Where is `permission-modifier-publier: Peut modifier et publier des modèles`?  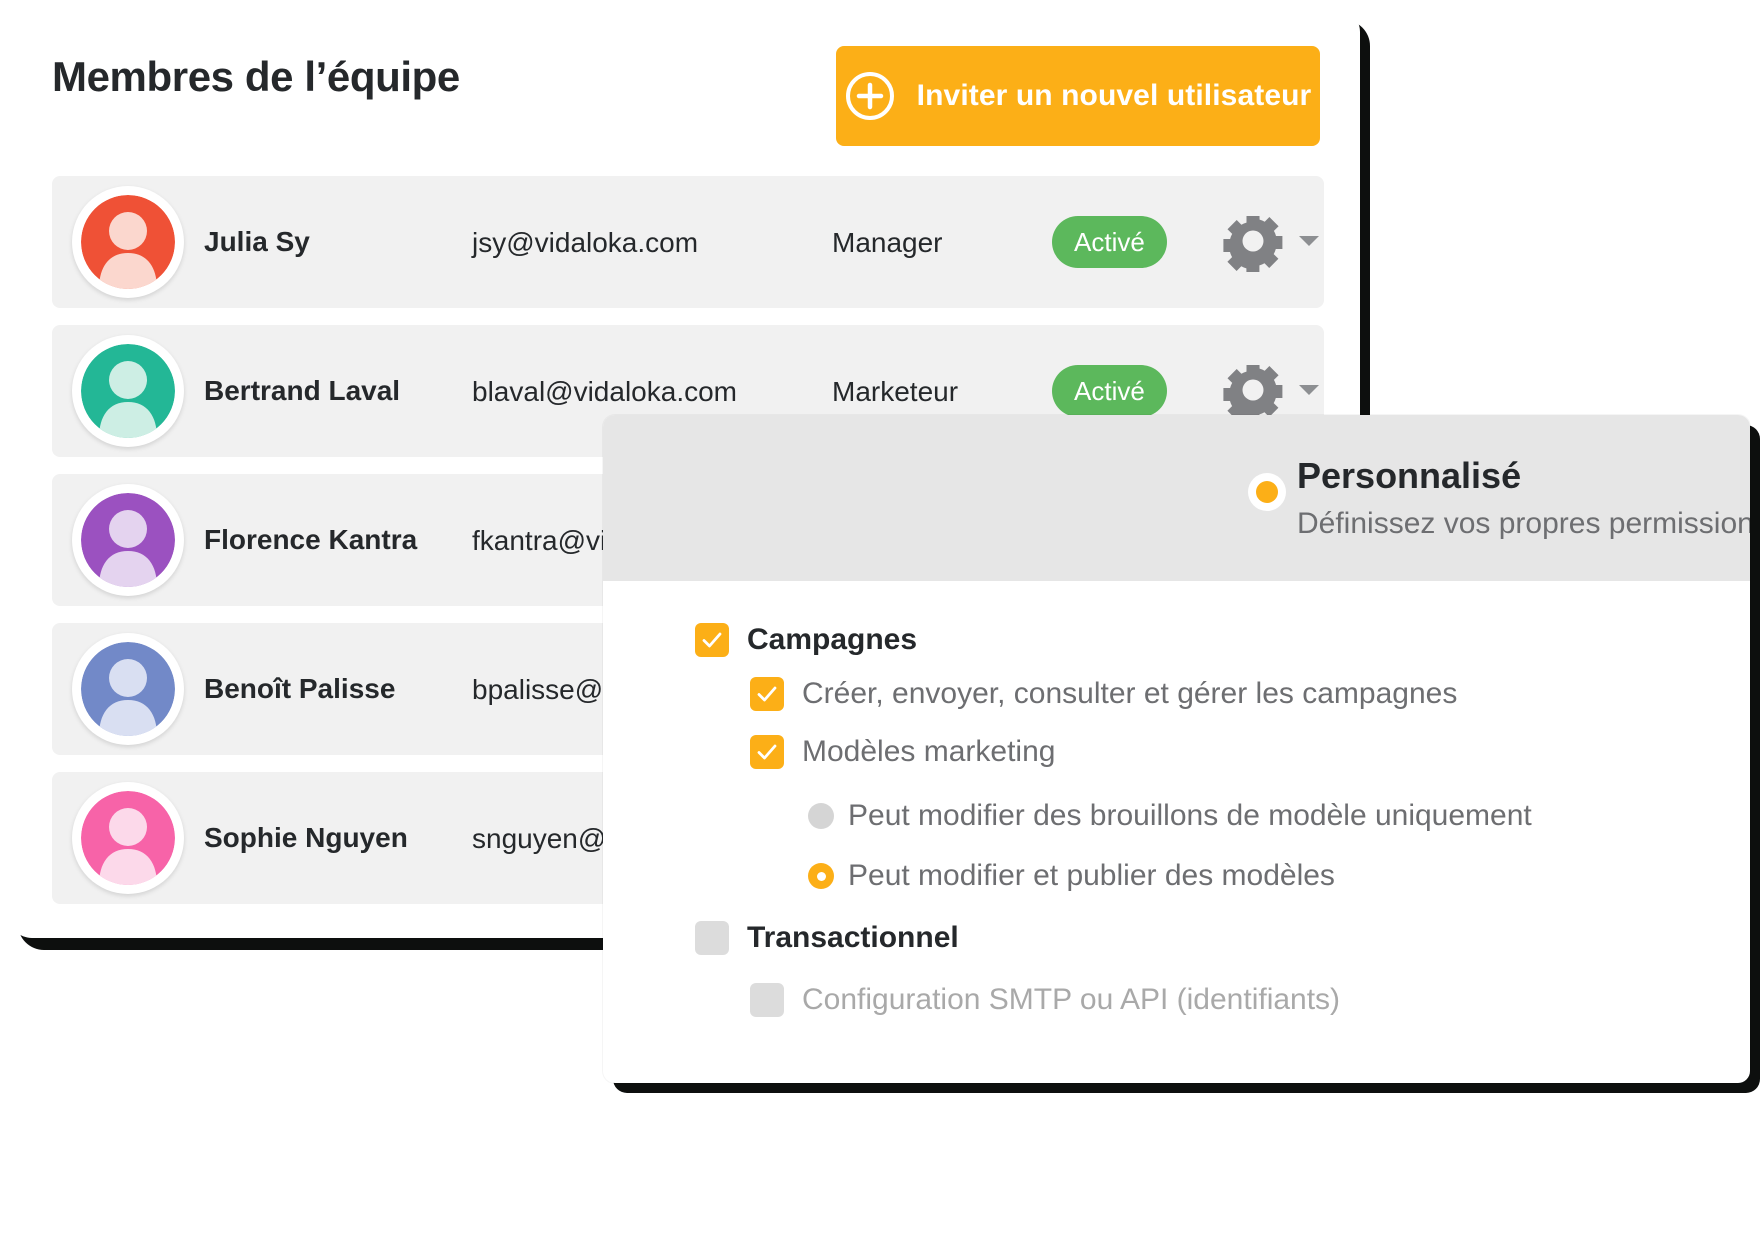
permission-modifier-publier: Peut modifier et publier des modèles is located at coordinates (1071, 876).